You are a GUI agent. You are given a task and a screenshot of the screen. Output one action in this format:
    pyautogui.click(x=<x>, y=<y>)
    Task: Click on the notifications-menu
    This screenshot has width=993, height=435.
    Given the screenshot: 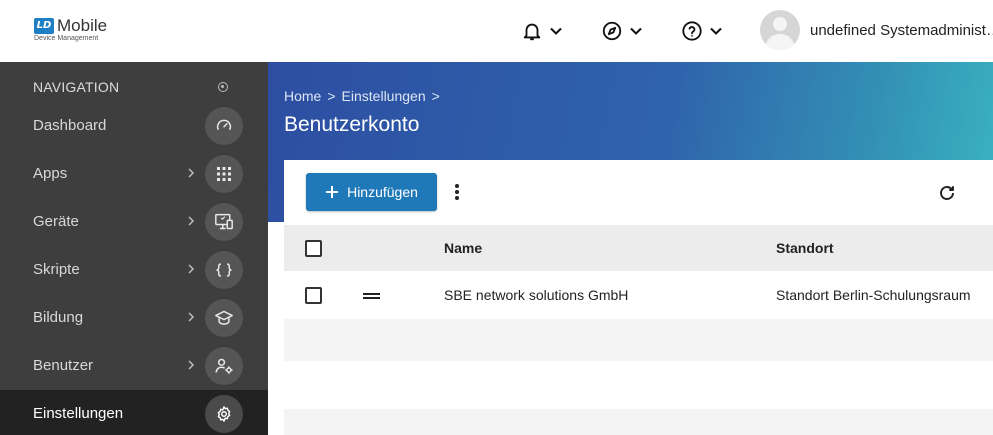 What is the action you would take?
    pyautogui.click(x=542, y=31)
    